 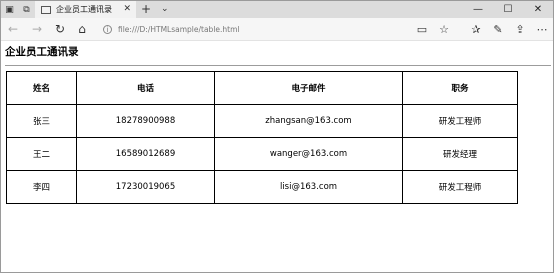 I want to click on close-window-icon: ✕, so click(x=538, y=9).